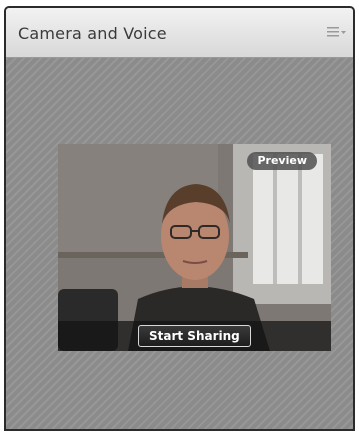 The image size is (359, 435). Describe the element at coordinates (179, 33) in the screenshot. I see `pod-titlebar: Camera and Voice` at that location.